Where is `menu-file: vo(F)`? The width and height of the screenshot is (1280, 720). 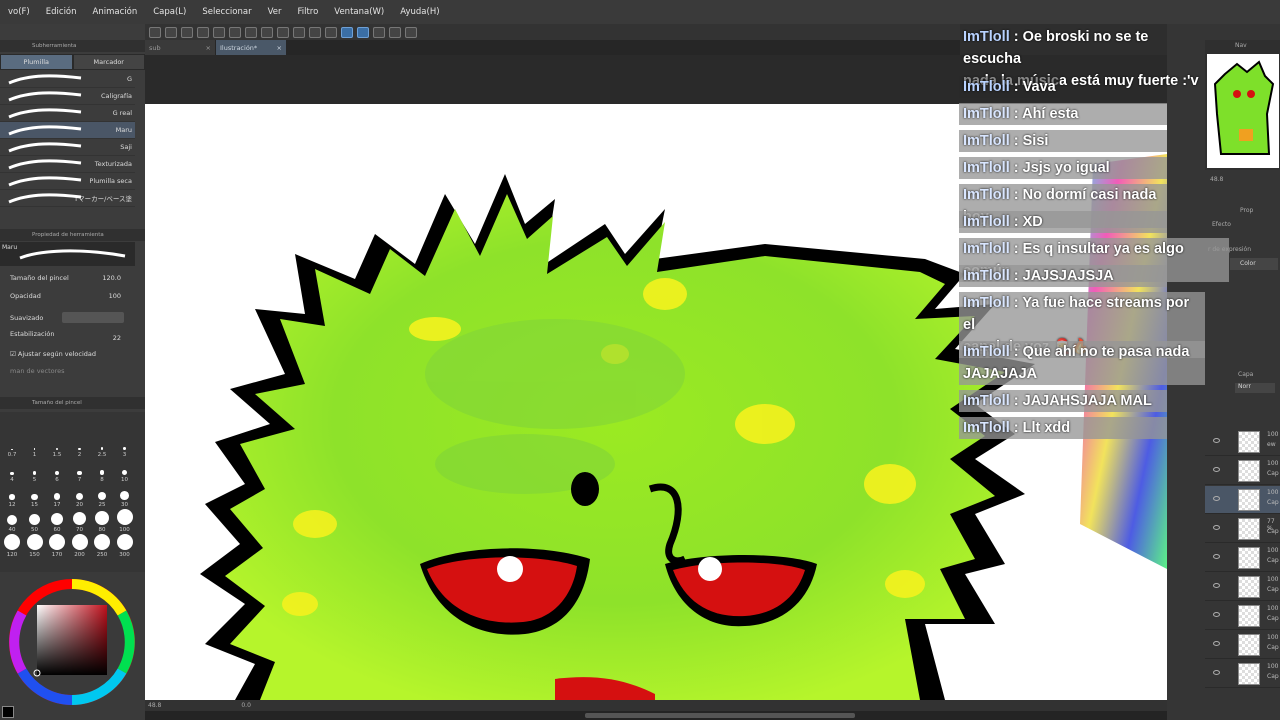
menu-file: vo(F) is located at coordinates (19, 12).